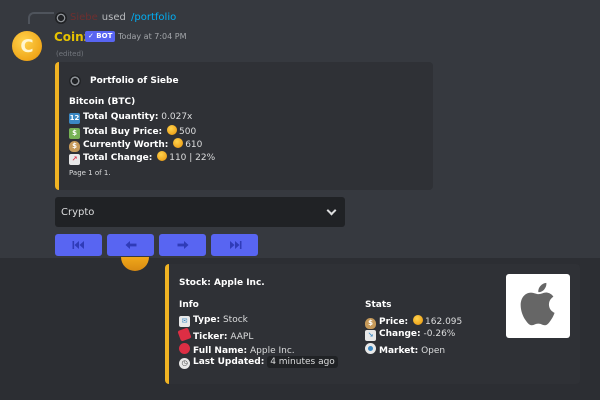 This screenshot has width=600, height=400. Describe the element at coordinates (123, 132) in the screenshot. I see `field-label: Total Buy Price:` at that location.